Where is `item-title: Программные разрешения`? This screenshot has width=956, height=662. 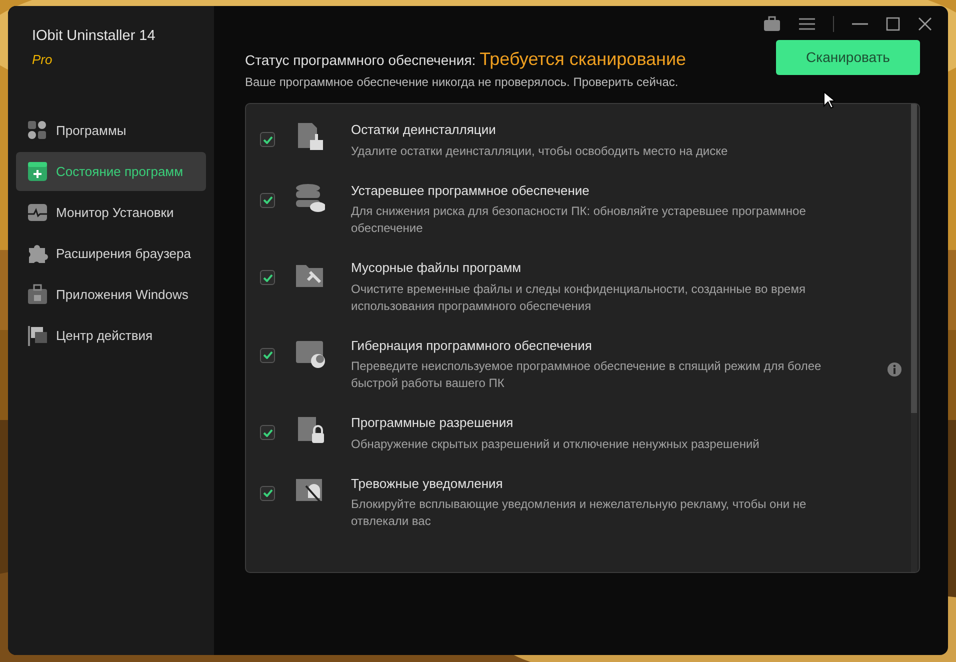
item-title: Программные разрешения is located at coordinates (432, 423).